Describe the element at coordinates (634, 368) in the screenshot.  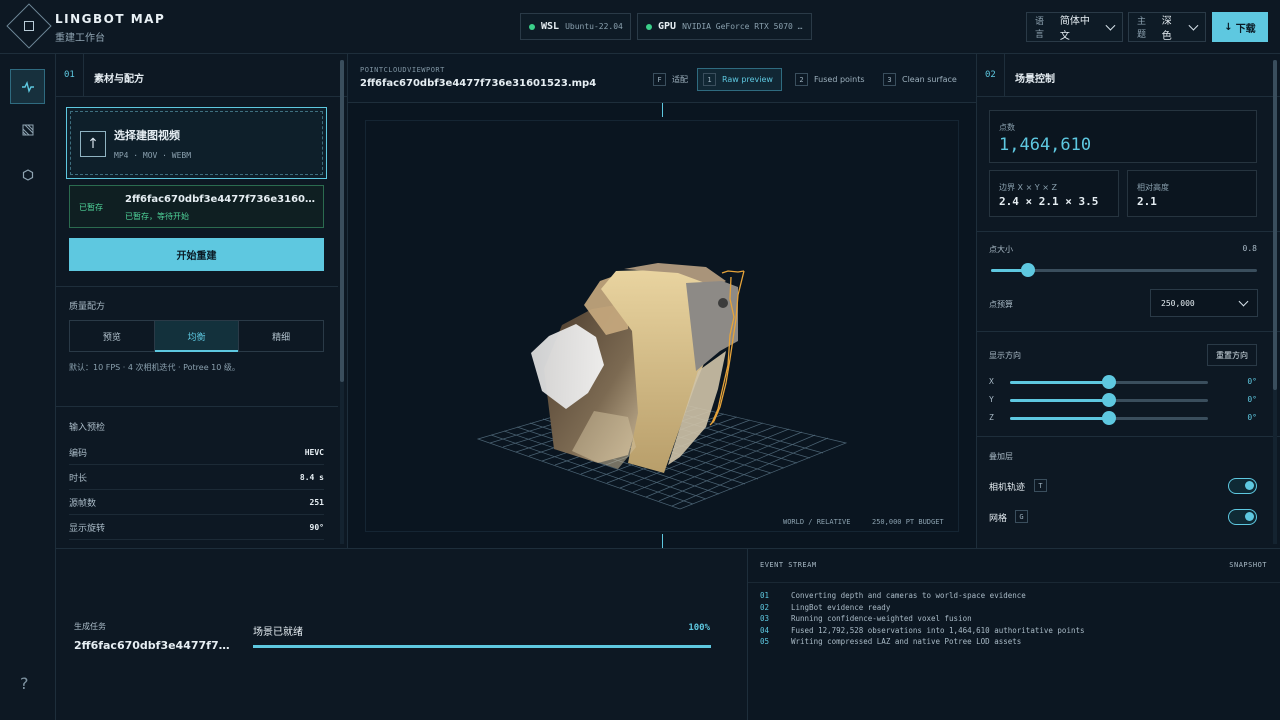
I see `scan-body` at that location.